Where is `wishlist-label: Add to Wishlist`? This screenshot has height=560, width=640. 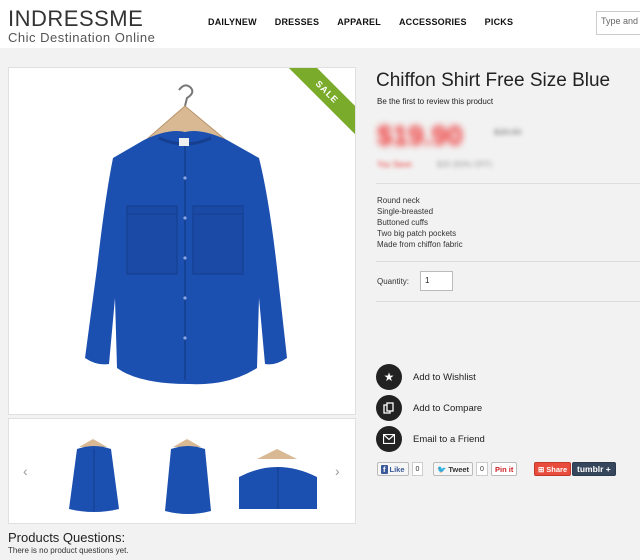 wishlist-label: Add to Wishlist is located at coordinates (444, 377).